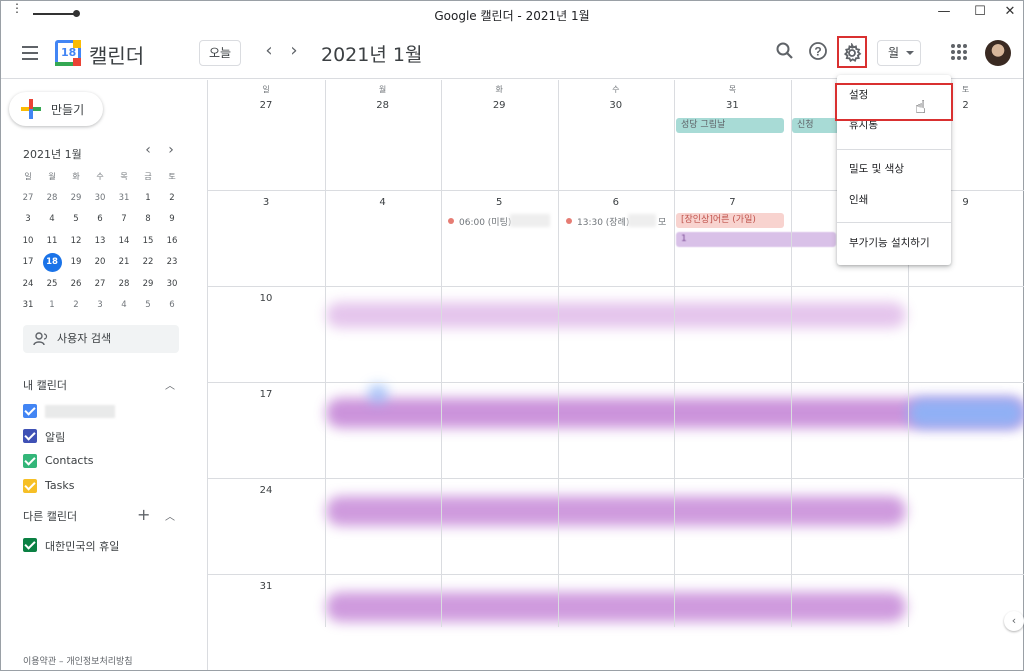 Image resolution: width=1024 pixels, height=671 pixels. Describe the element at coordinates (143, 514) in the screenshot. I see `add-calendar-icon: +` at that location.